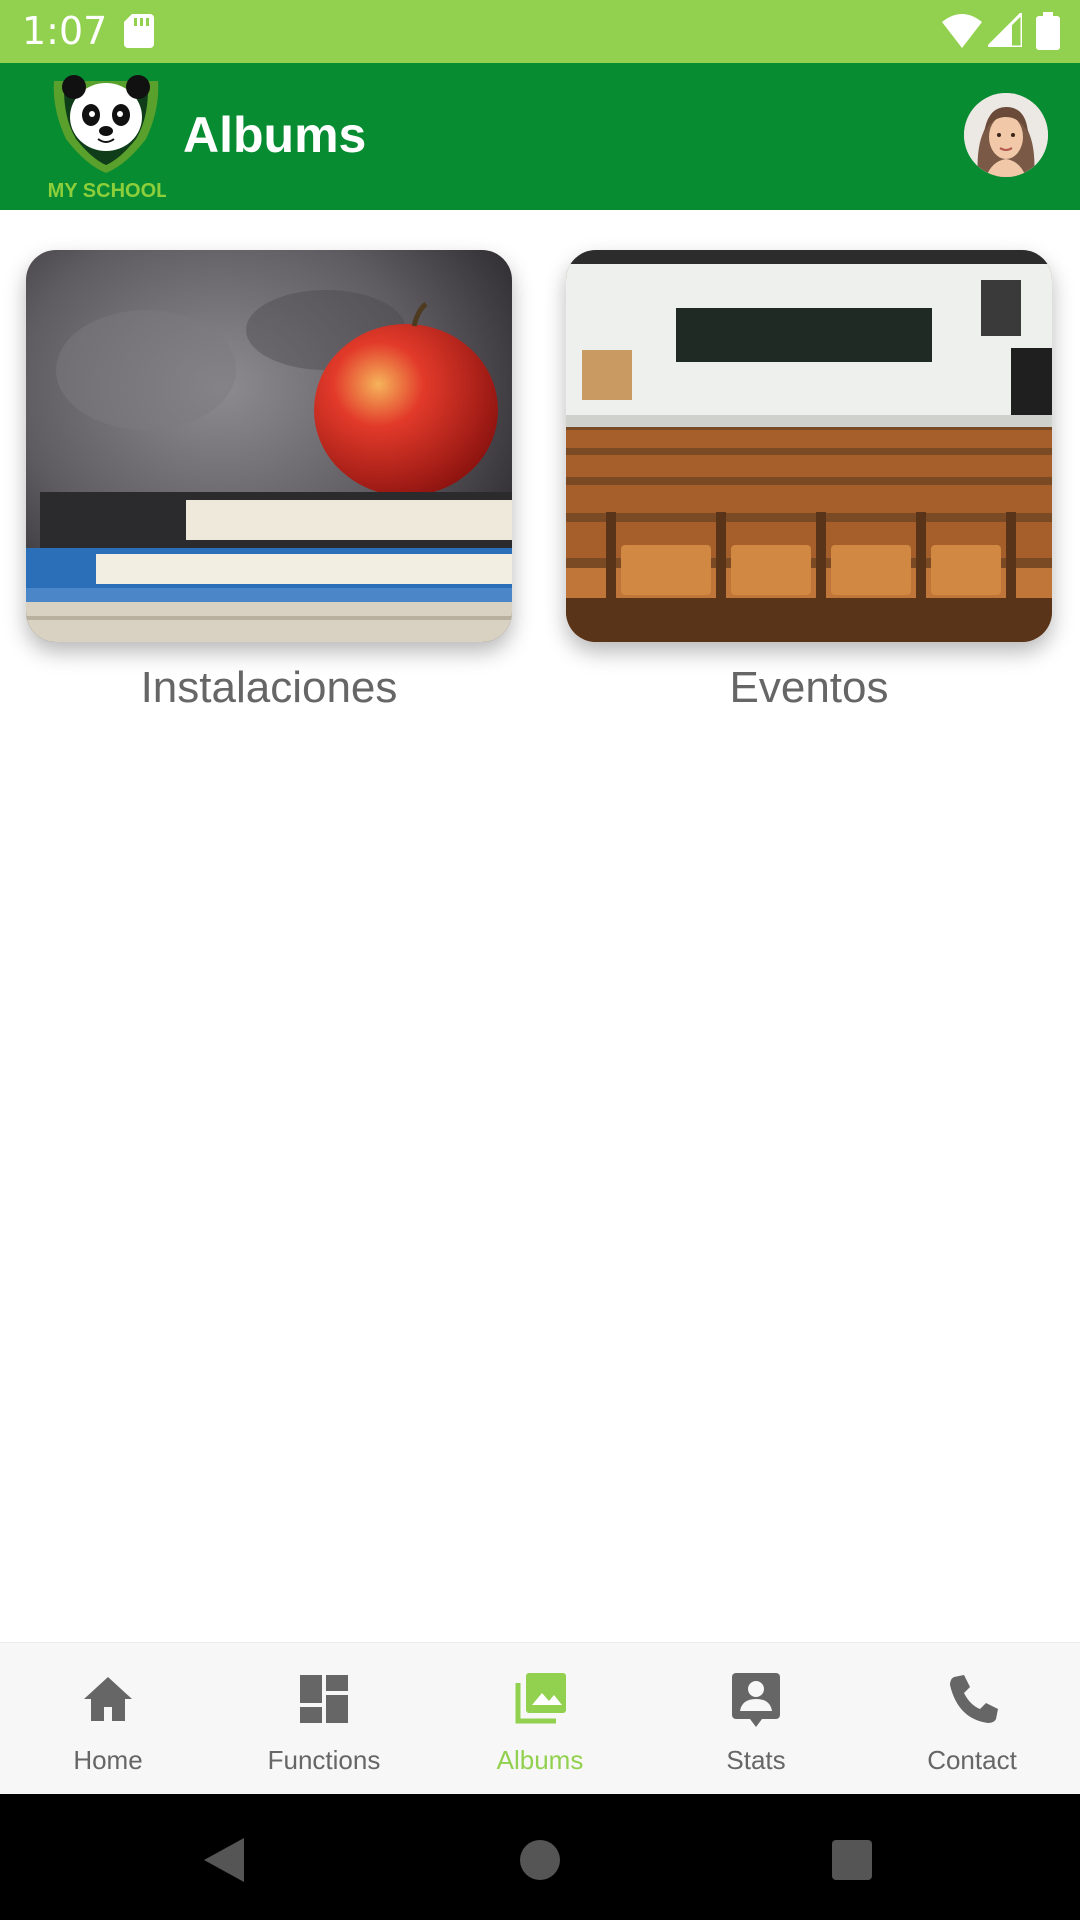 This screenshot has width=1080, height=1920. What do you see at coordinates (974, 1699) in the screenshot?
I see `phone-icon` at bounding box center [974, 1699].